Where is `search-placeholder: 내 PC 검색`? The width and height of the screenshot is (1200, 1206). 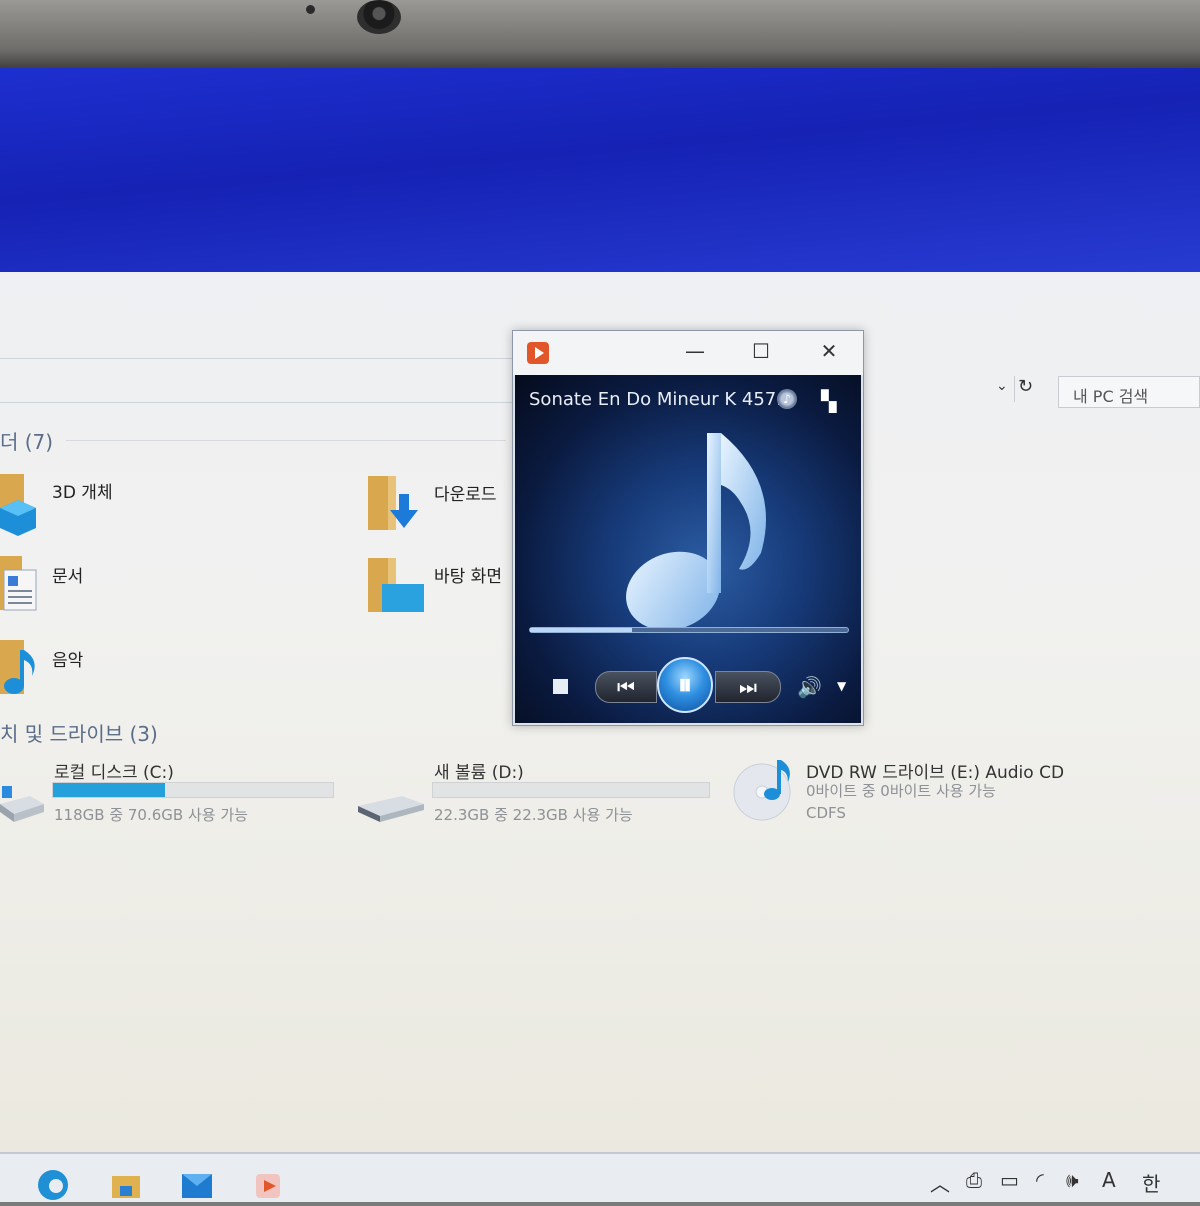
search-placeholder: 내 PC 검색 is located at coordinates (1111, 396).